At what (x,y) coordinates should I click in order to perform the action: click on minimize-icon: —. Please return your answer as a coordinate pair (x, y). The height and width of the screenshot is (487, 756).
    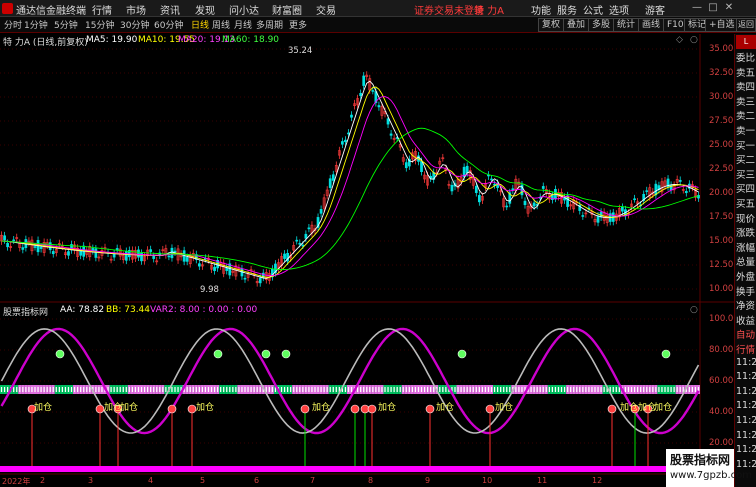
    Looking at the image, I should click on (697, 8).